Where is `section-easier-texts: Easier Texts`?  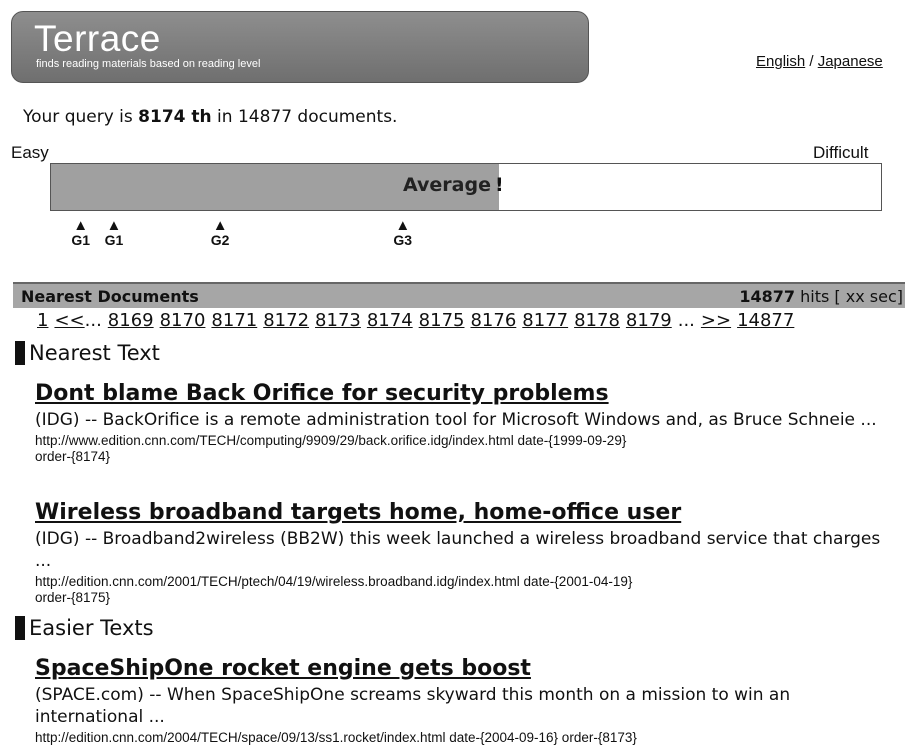 section-easier-texts: Easier Texts is located at coordinates (84, 628).